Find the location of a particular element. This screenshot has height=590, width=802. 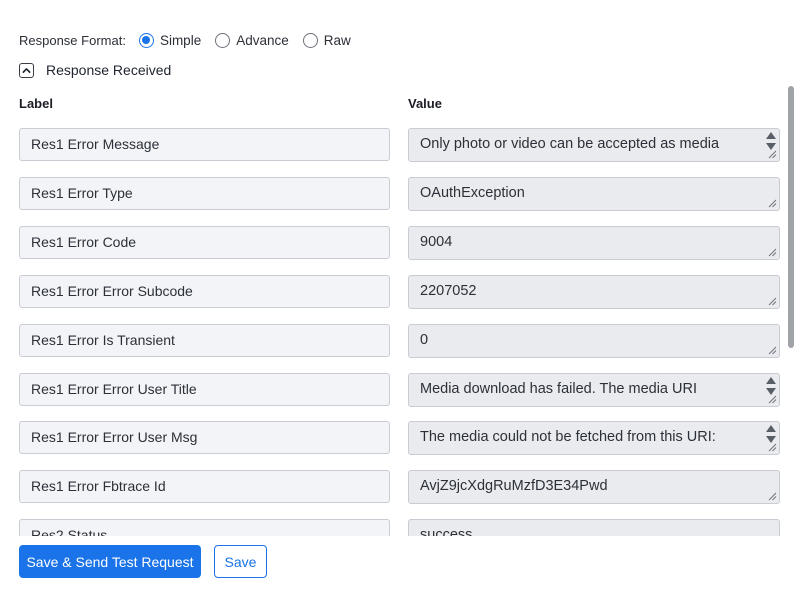

radio-advance-label: Advance is located at coordinates (262, 40).